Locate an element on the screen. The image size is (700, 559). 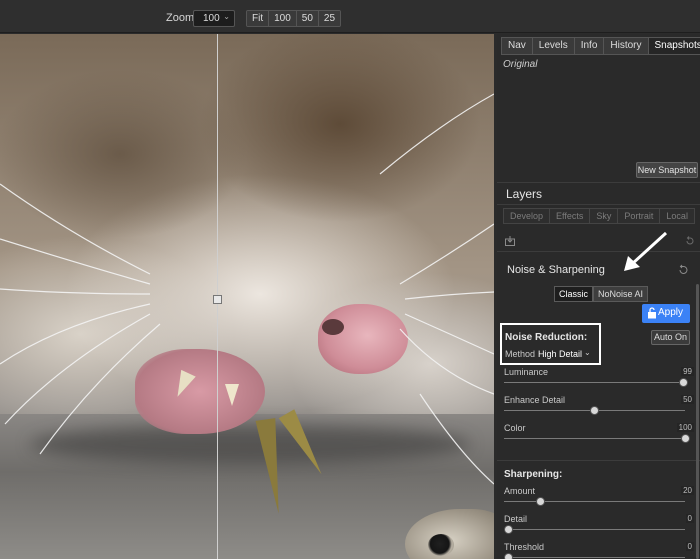
panel-tabs: Nav Levels Info History Snapshots is located at coordinates (600, 46).